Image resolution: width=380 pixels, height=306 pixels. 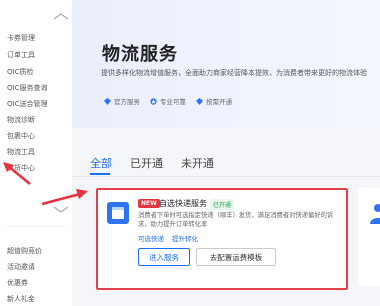 What do you see at coordinates (226, 176) in the screenshot?
I see `tabs-divider` at bounding box center [226, 176].